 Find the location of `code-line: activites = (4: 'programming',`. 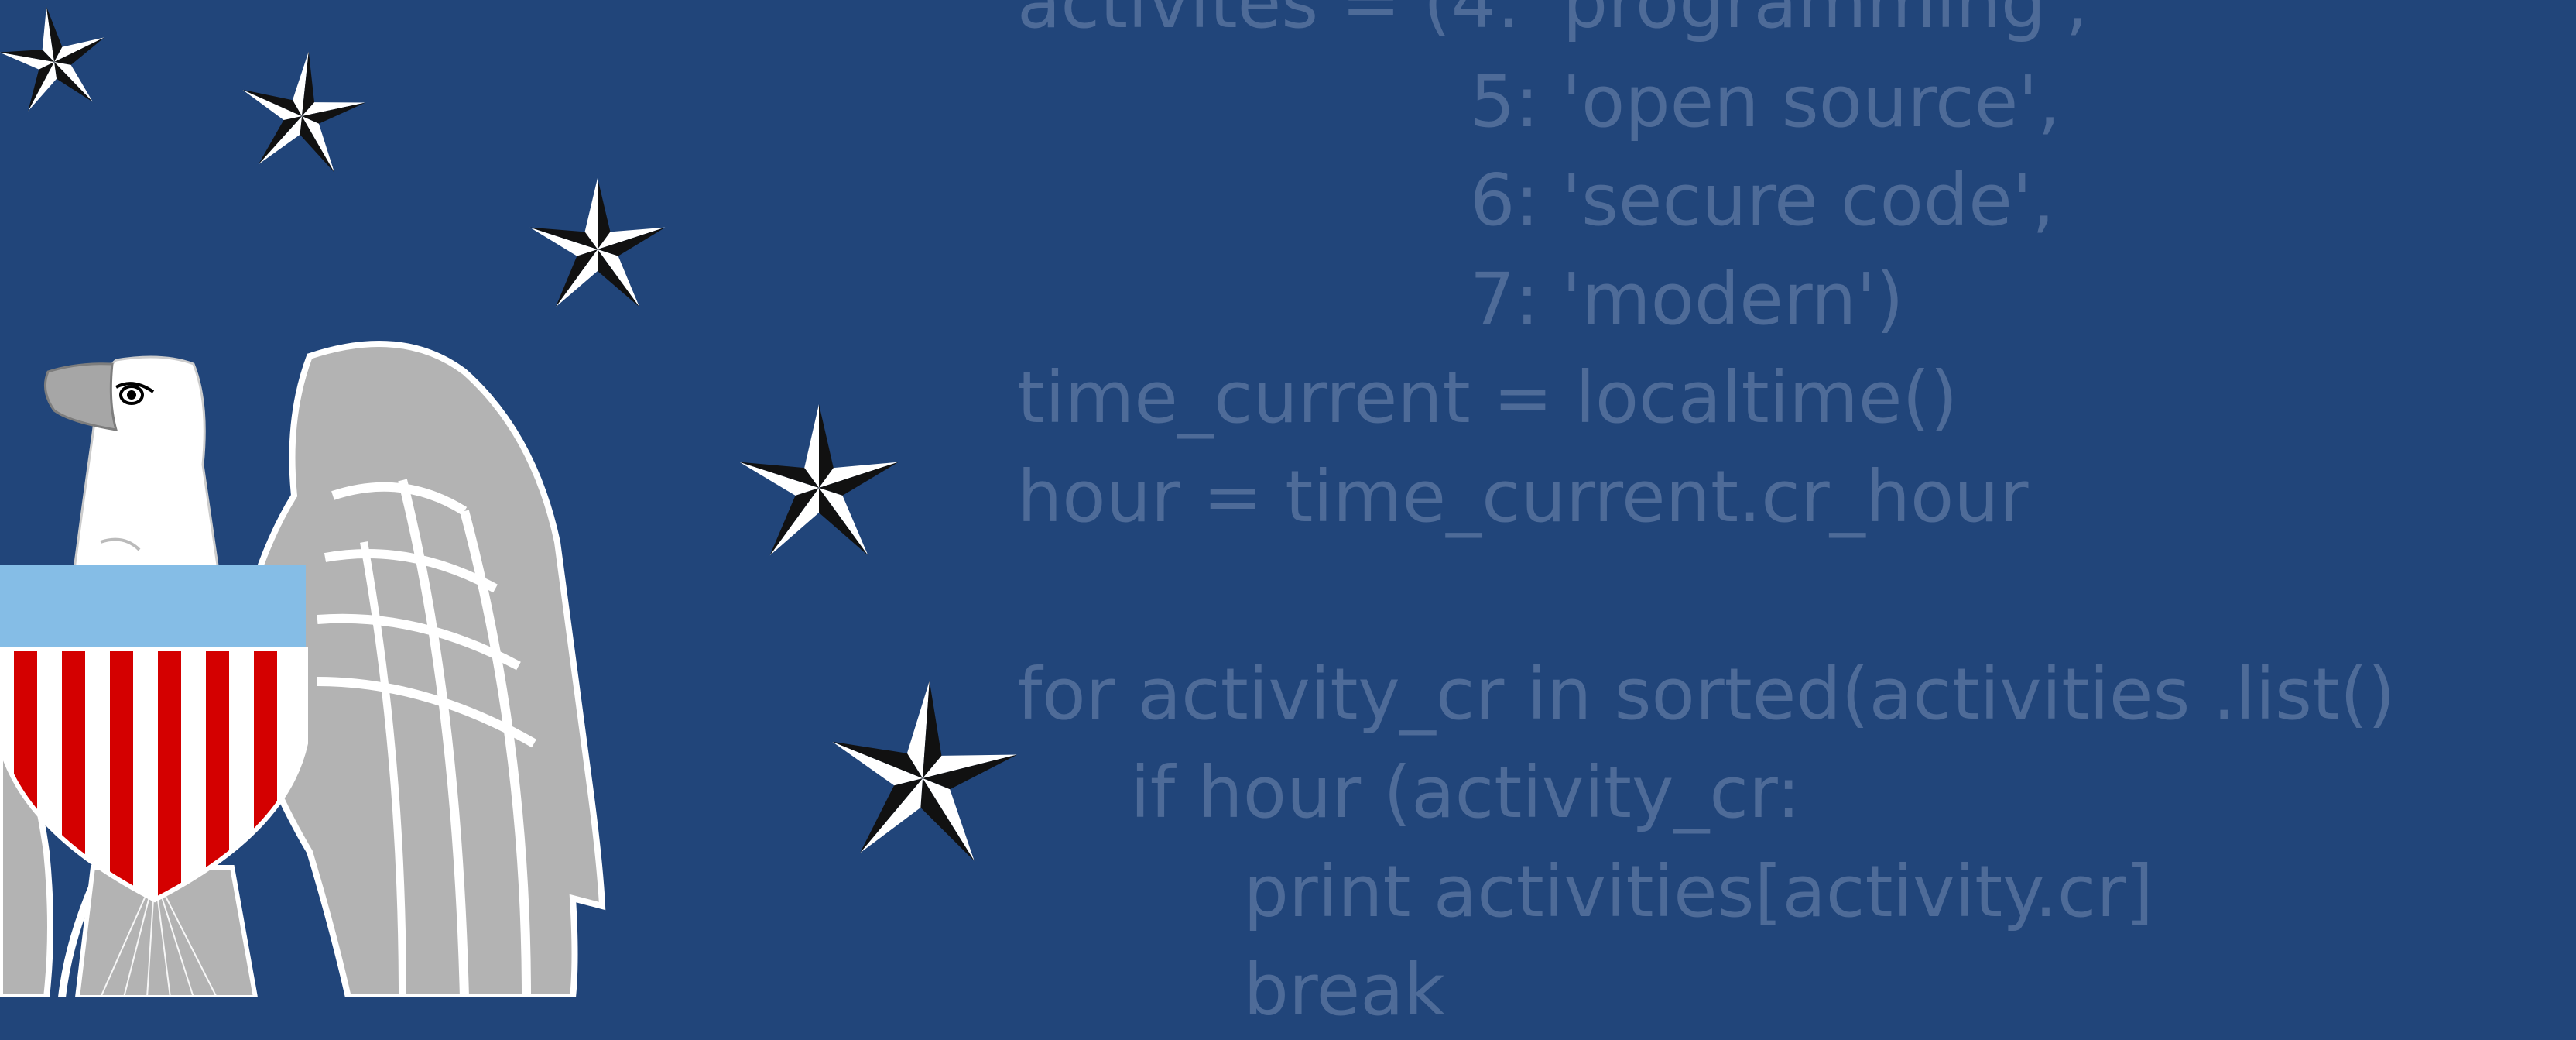

code-line: activites = (4: 'programming', is located at coordinates (1552, 22).